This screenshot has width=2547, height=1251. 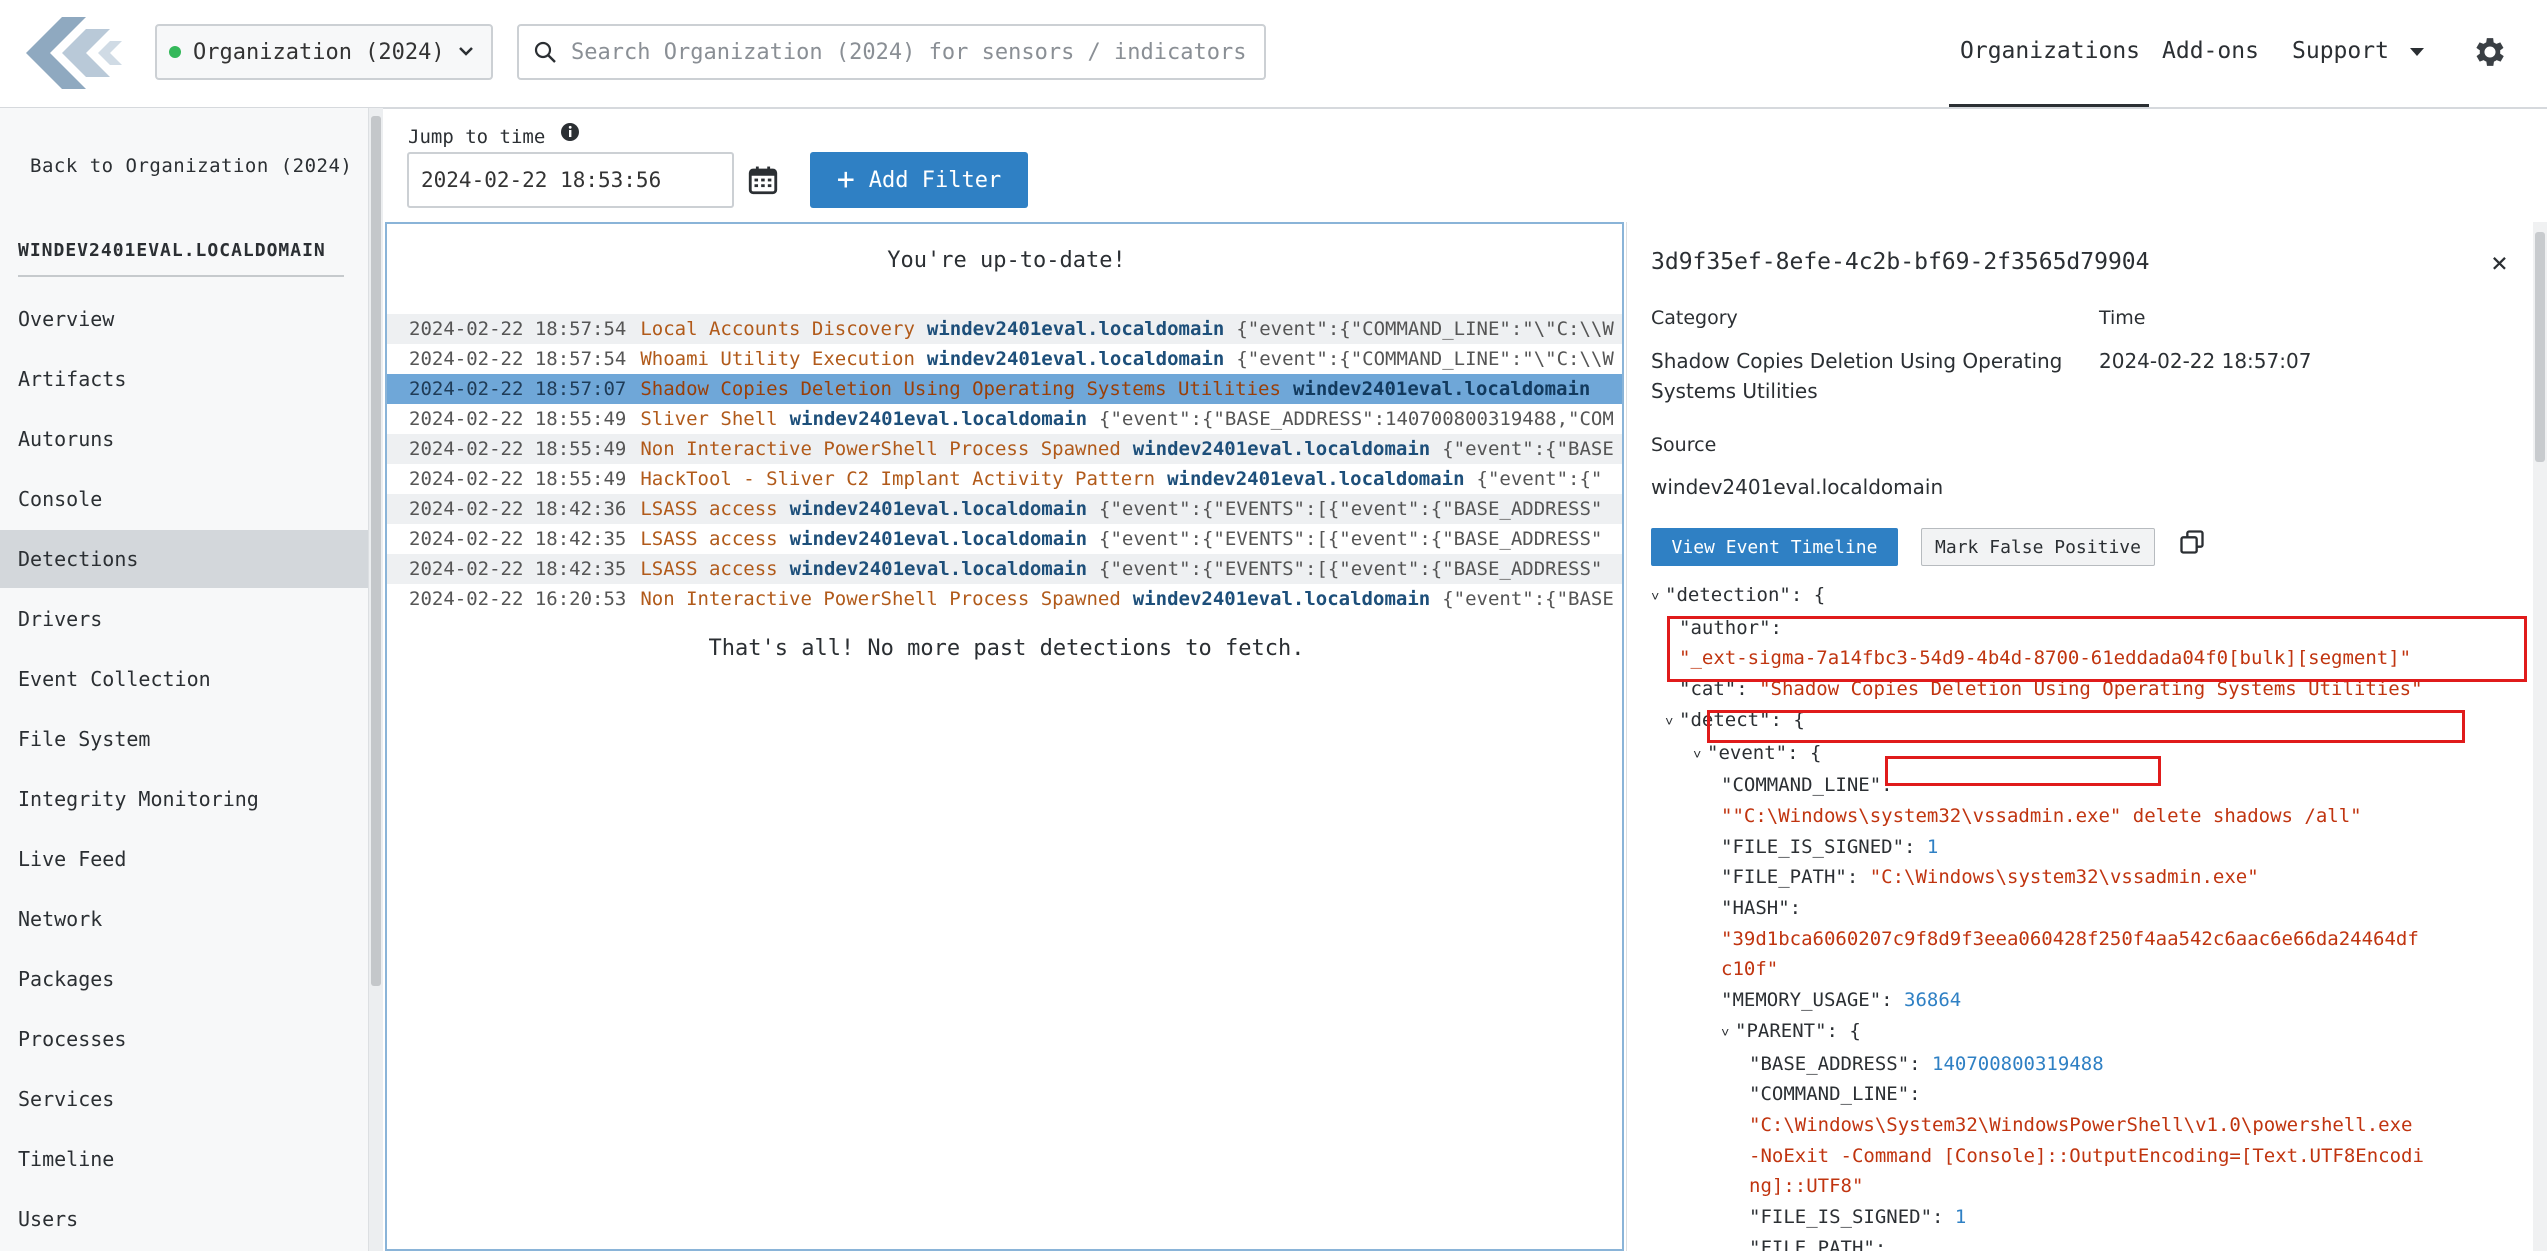 What do you see at coordinates (184, 379) in the screenshot?
I see `sidebar-item-artifacts: Artifacts` at bounding box center [184, 379].